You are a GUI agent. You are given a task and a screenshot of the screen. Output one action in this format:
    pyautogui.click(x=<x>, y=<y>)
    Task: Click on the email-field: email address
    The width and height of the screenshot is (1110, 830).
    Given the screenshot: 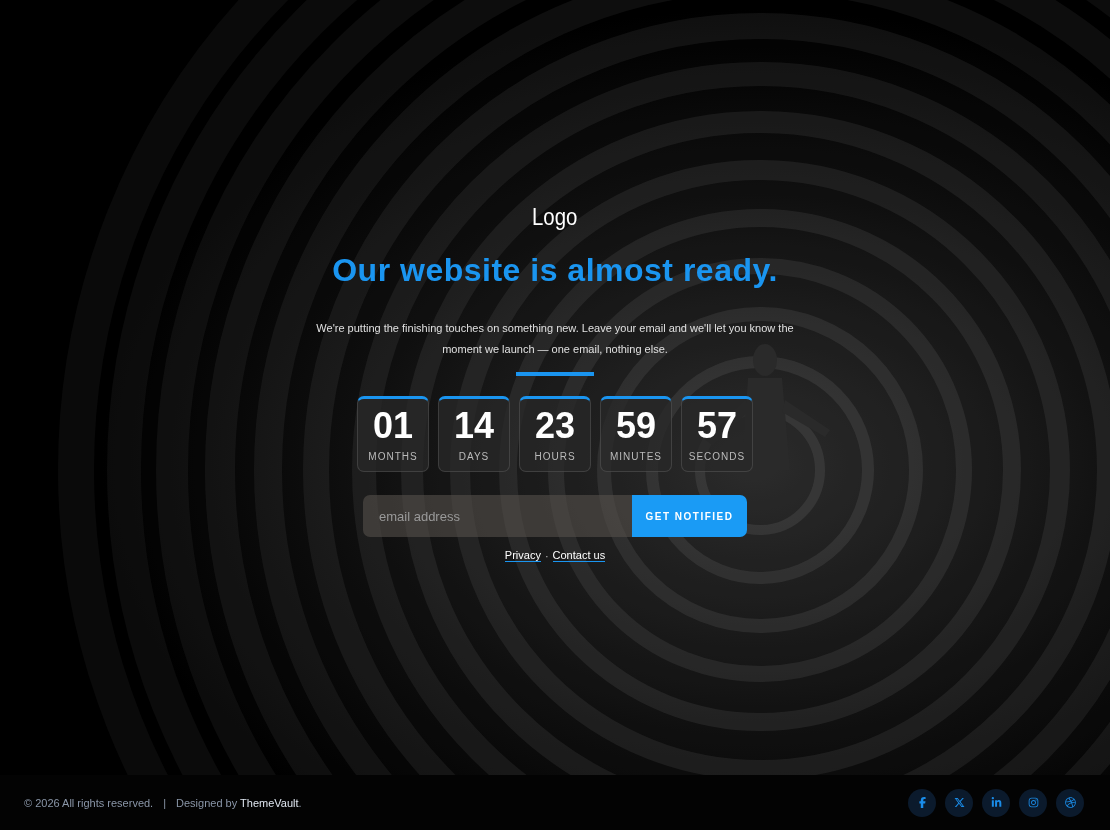 What is the action you would take?
    pyautogui.click(x=497, y=516)
    